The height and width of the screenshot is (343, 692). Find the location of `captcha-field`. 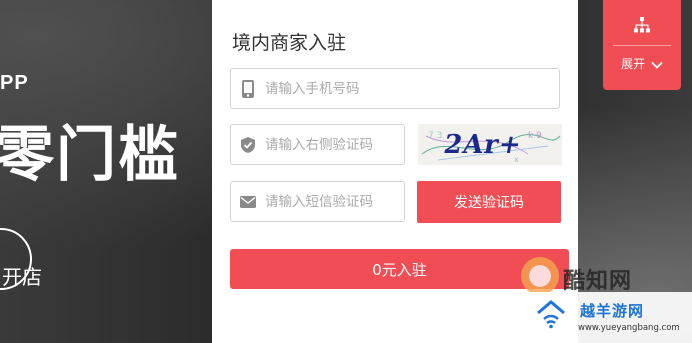

captcha-field is located at coordinates (317, 144).